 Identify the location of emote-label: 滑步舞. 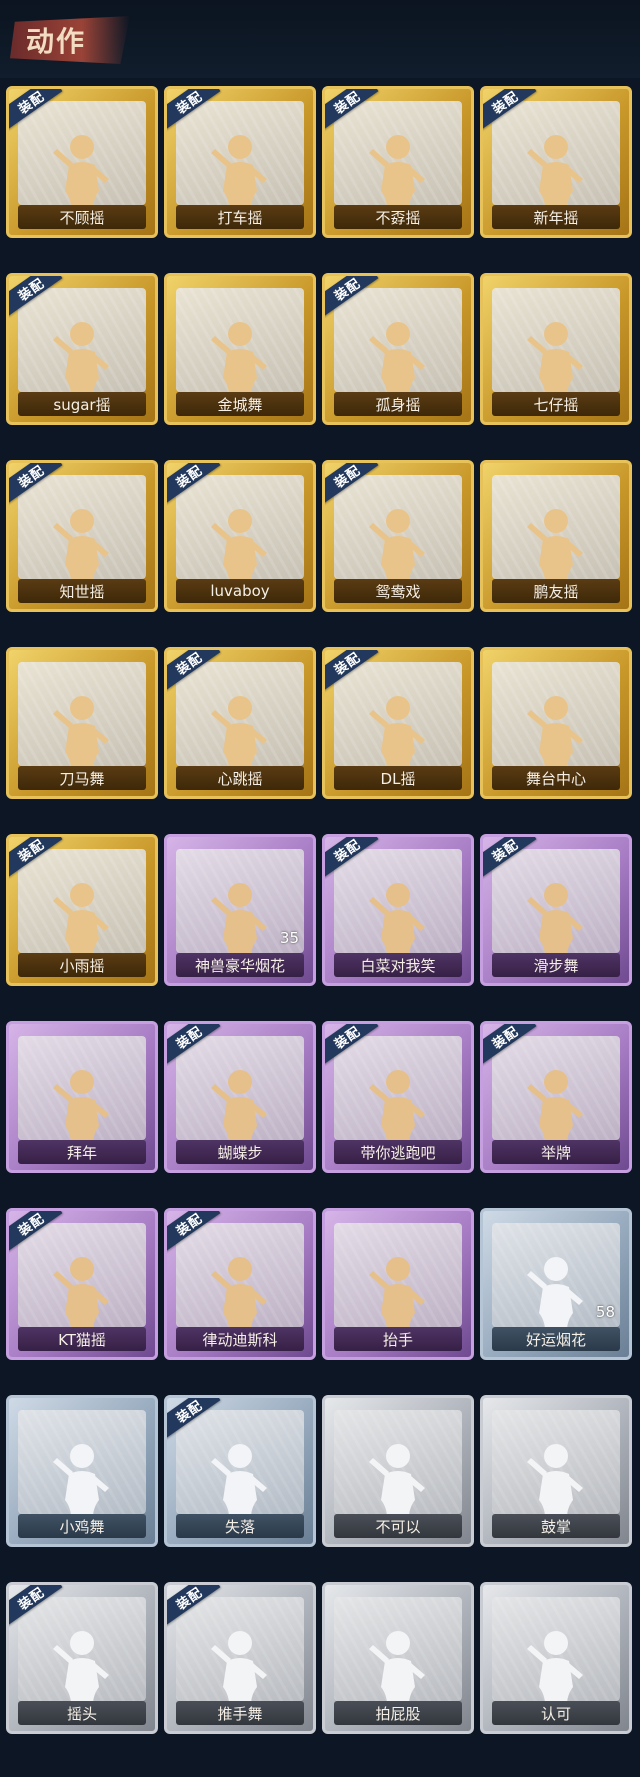
(556, 965).